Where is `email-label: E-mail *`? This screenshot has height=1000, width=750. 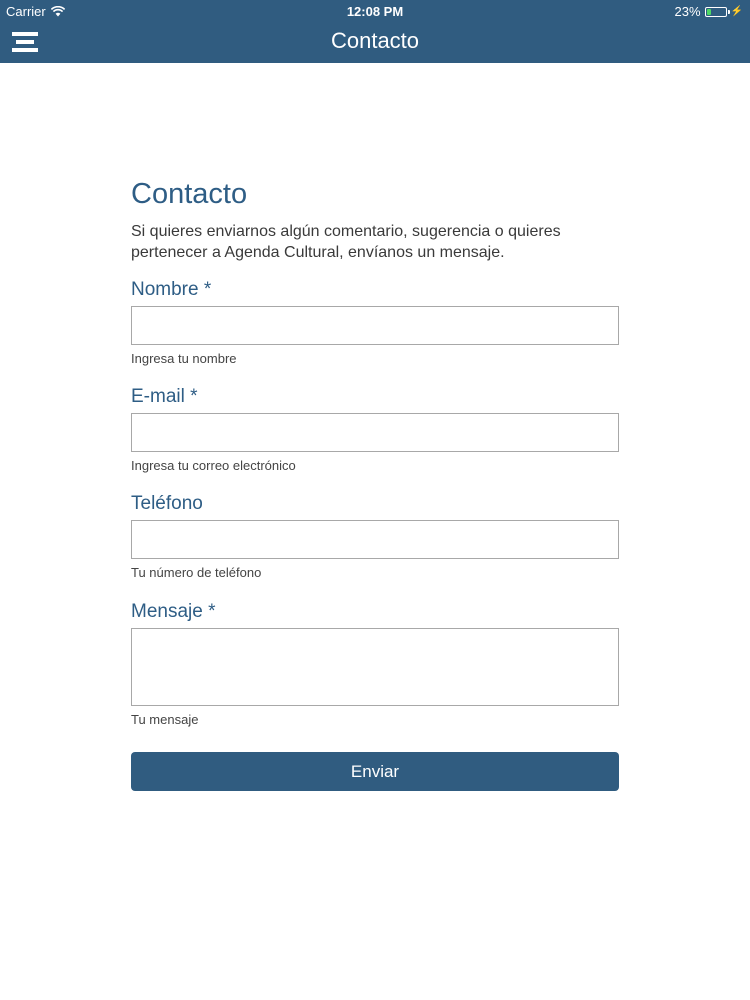 email-label: E-mail * is located at coordinates (164, 396).